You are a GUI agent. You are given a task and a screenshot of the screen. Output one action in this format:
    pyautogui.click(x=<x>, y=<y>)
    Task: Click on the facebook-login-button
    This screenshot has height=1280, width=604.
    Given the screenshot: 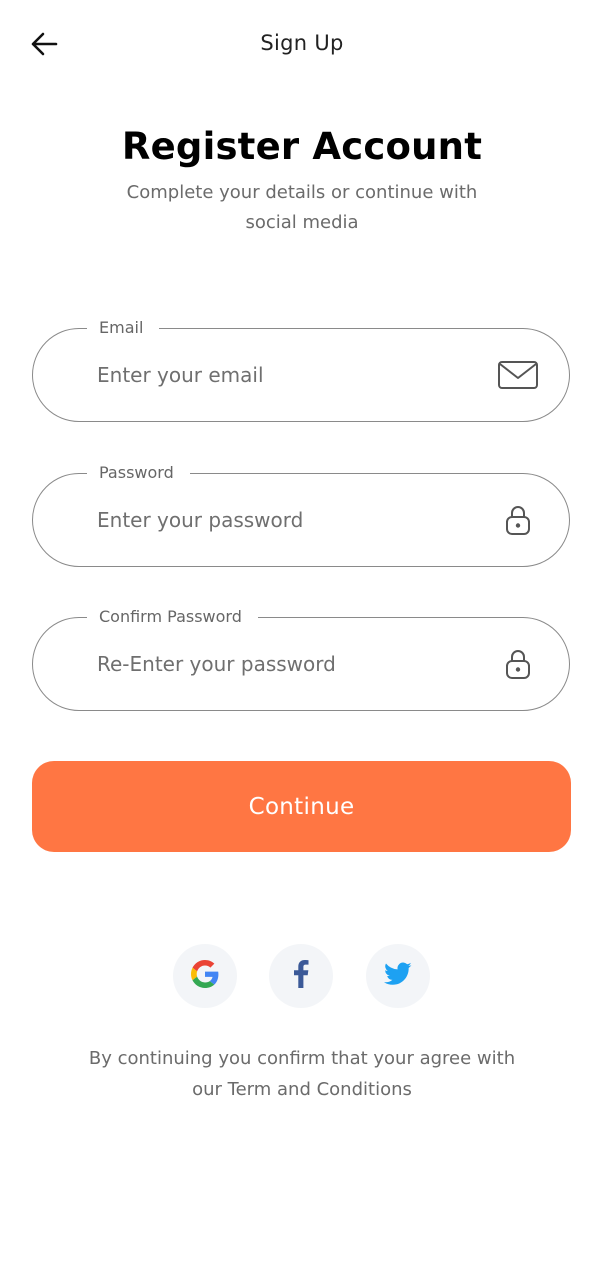 What is the action you would take?
    pyautogui.click(x=301, y=976)
    